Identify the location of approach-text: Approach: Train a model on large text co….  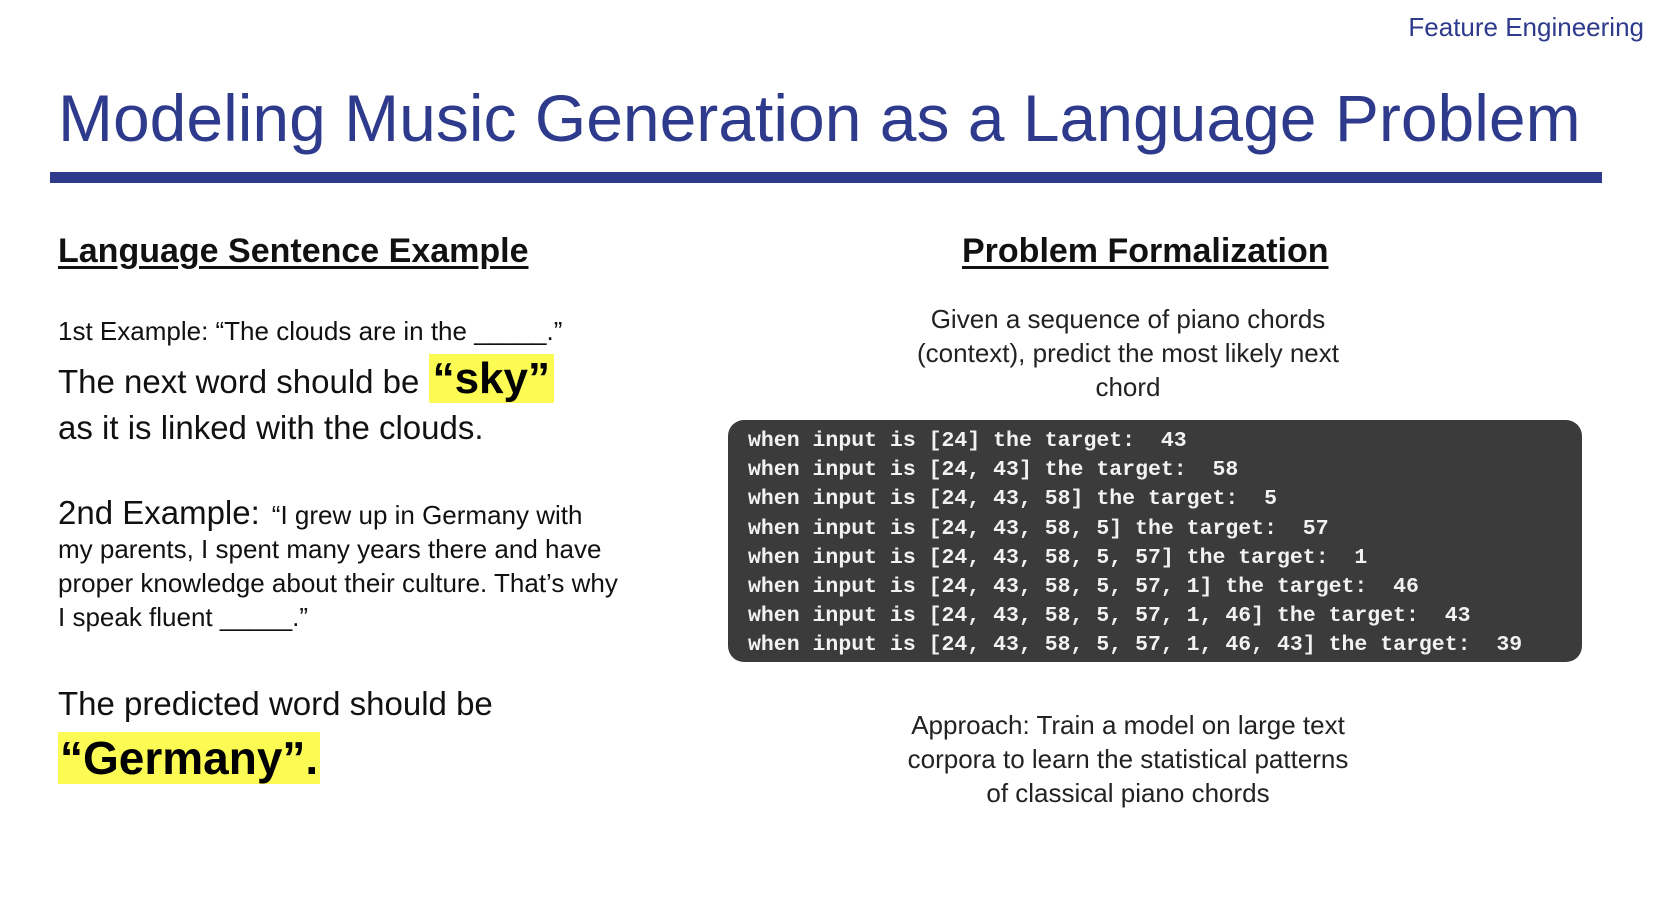
(1128, 759).